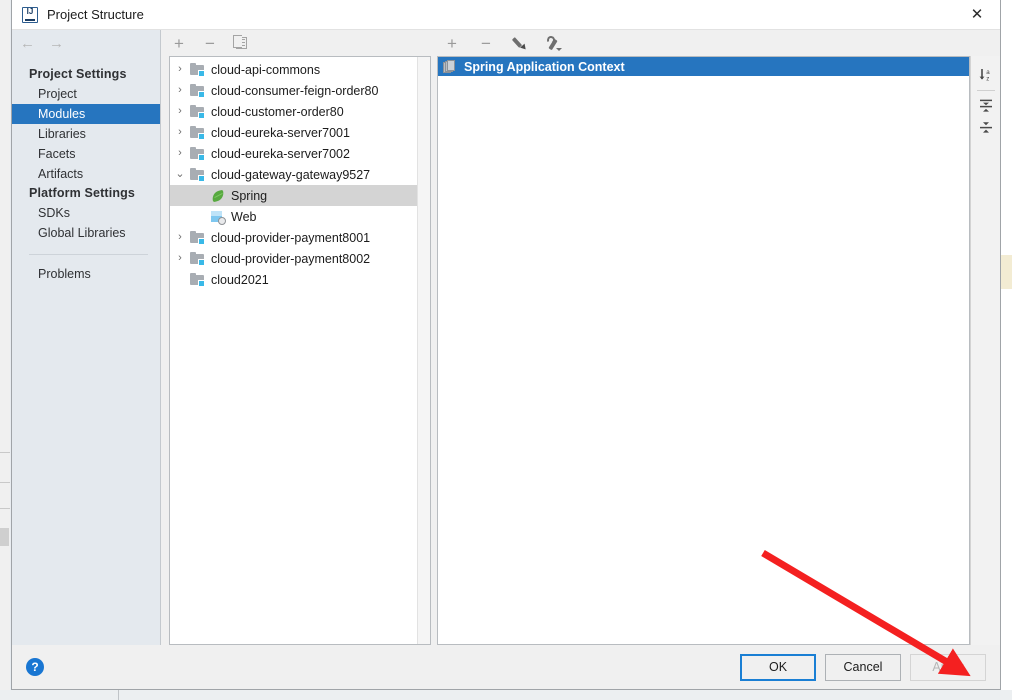 The width and height of the screenshot is (1012, 700). What do you see at coordinates (452, 43) in the screenshot?
I see `add-facet-button: +` at bounding box center [452, 43].